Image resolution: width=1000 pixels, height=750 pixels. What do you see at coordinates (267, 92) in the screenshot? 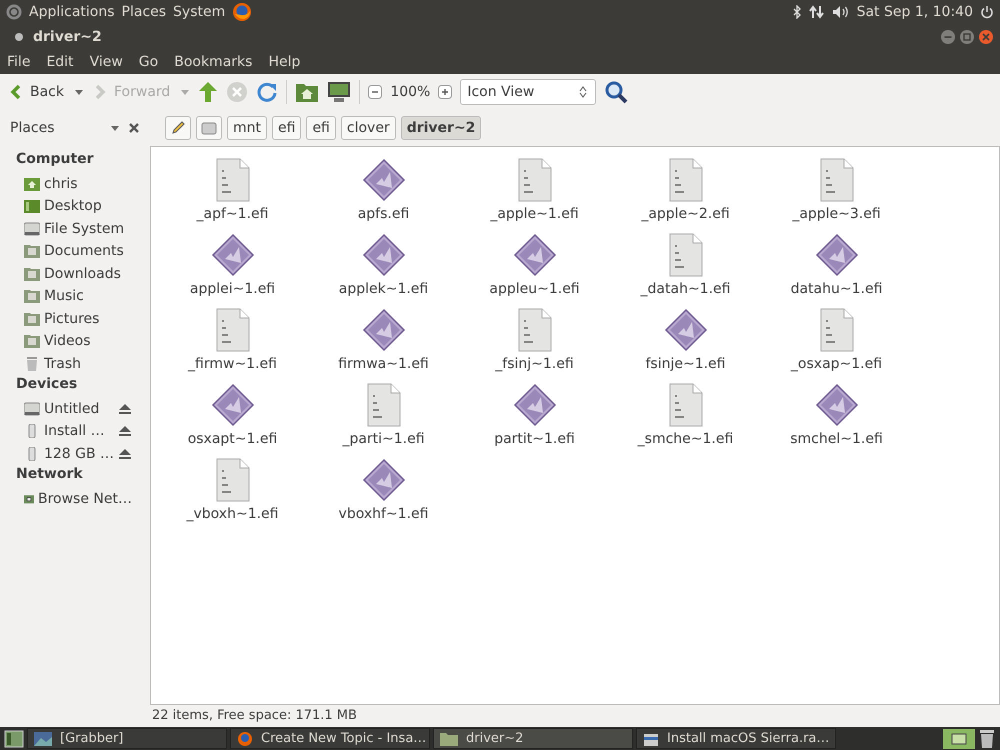
I see `reload-icon` at bounding box center [267, 92].